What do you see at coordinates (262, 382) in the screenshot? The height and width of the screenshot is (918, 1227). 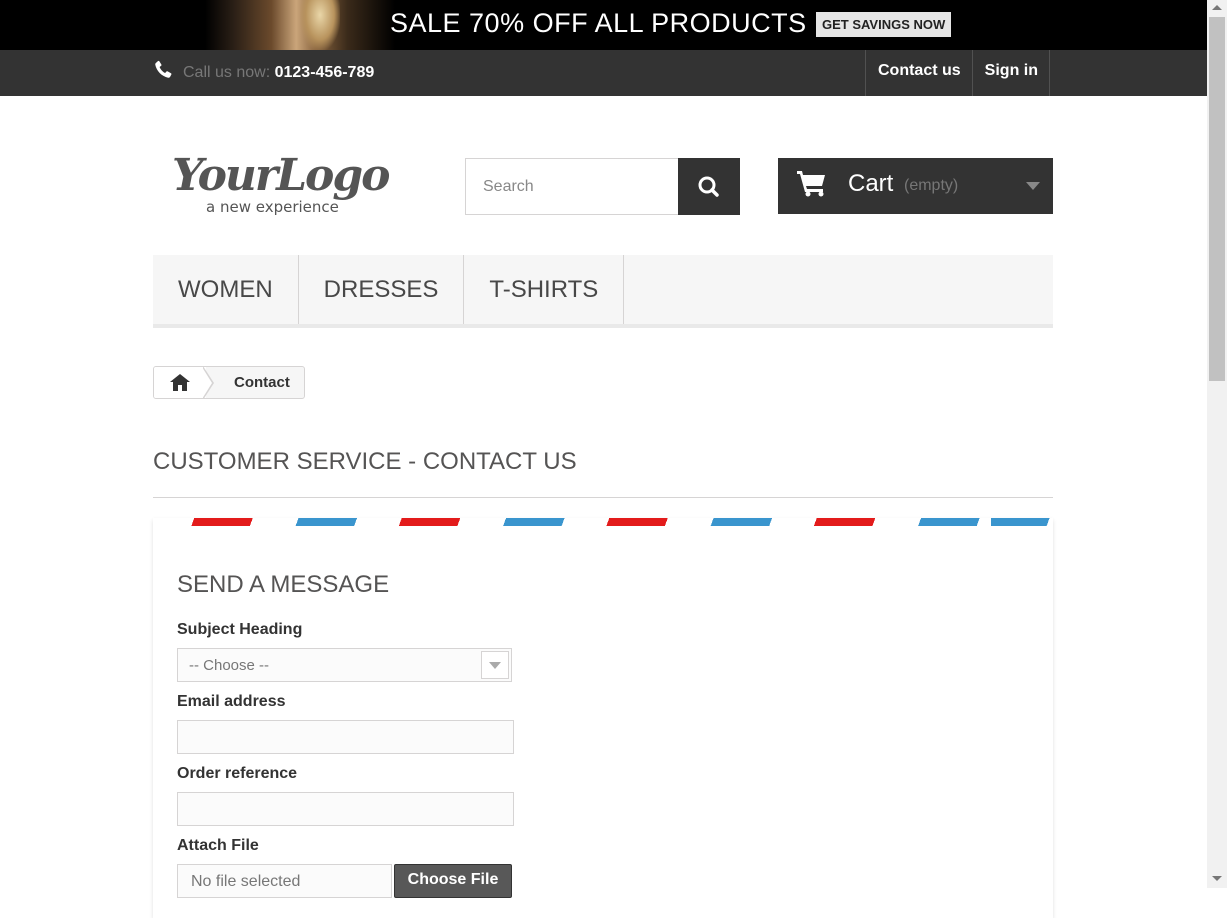 I see `breadcrumb-current: Contact` at bounding box center [262, 382].